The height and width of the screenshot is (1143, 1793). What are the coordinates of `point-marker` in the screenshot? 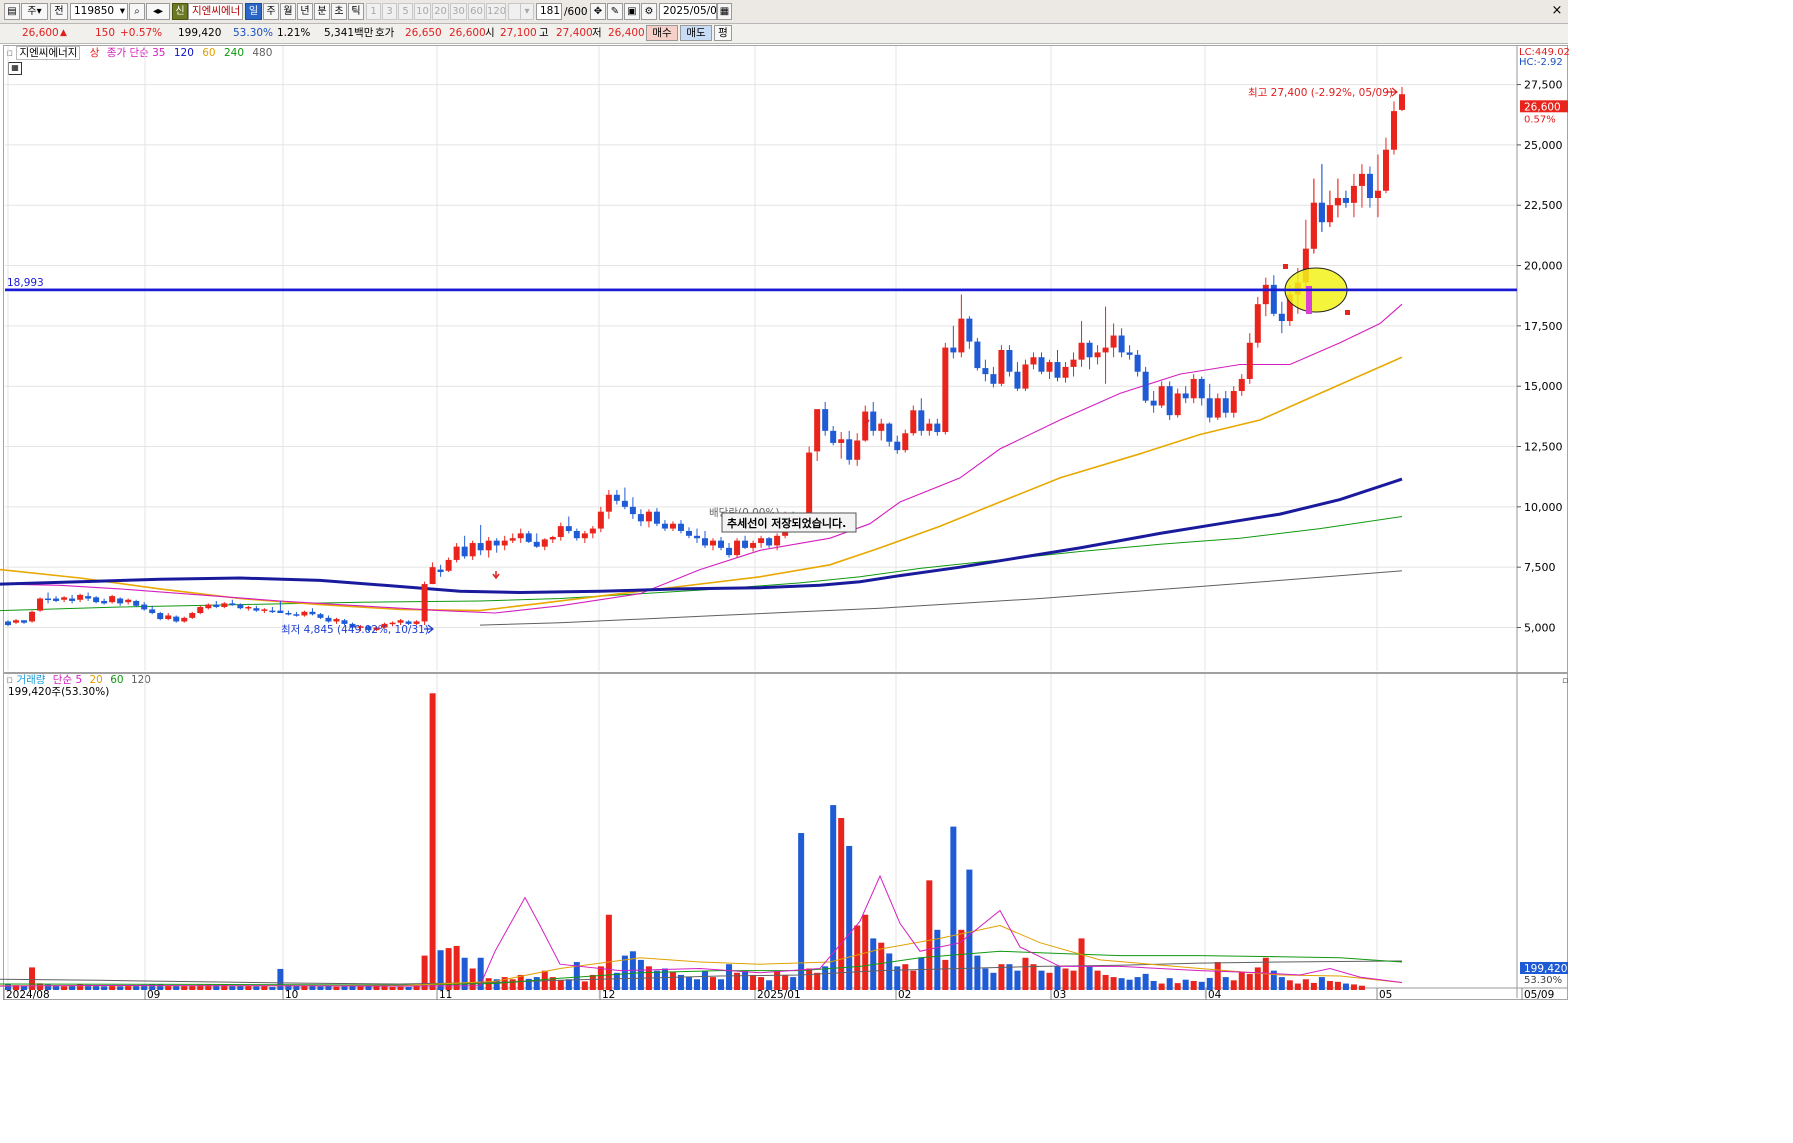 It's located at (1285, 266).